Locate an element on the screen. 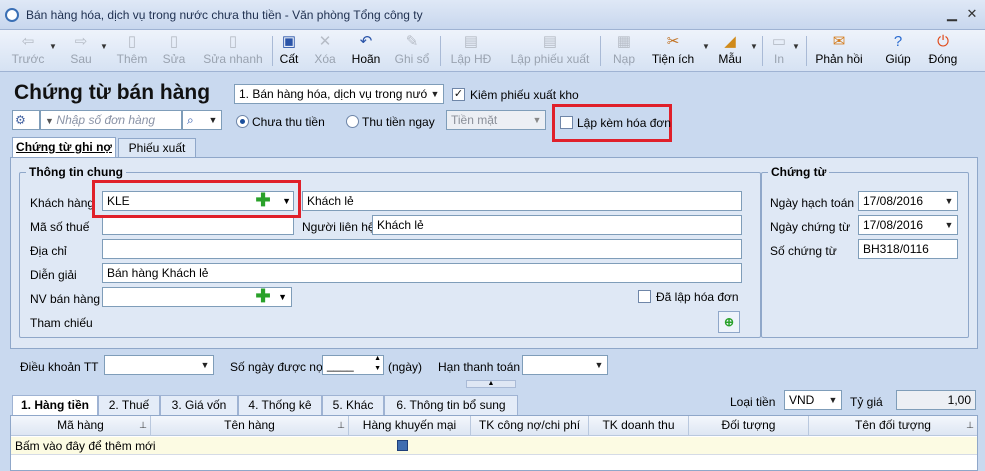 The width and height of the screenshot is (985, 471). column-header: Hàng khuyến mại is located at coordinates (410, 426).